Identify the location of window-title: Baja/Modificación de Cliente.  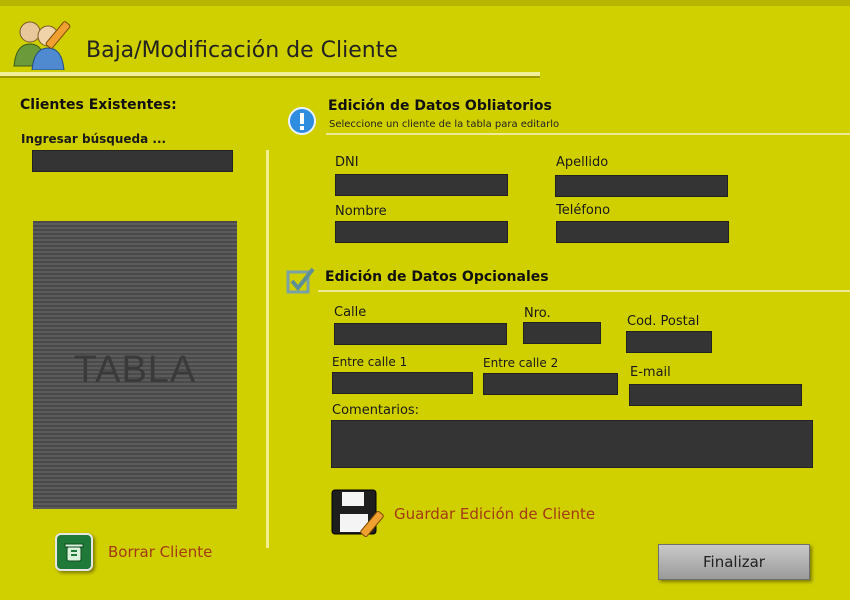
(242, 50).